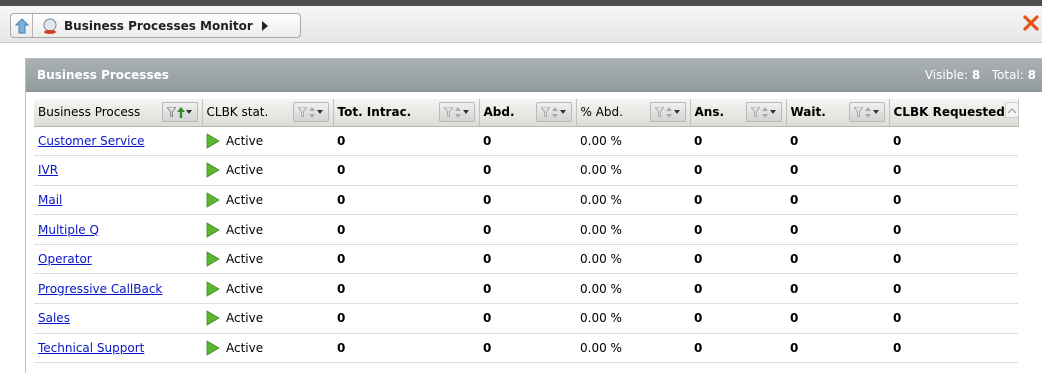 This screenshot has height=373, width=1042. I want to click on table-row: Progressive CallBack Active 0 0 0.00 % 0 0 0, so click(526, 289).